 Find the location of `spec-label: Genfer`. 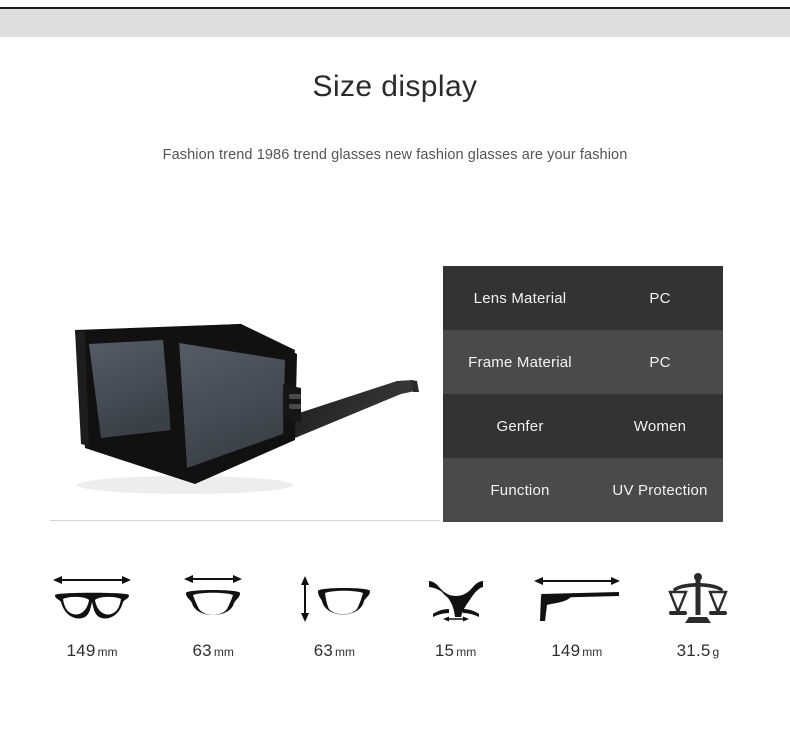

spec-label: Genfer is located at coordinates (520, 426).